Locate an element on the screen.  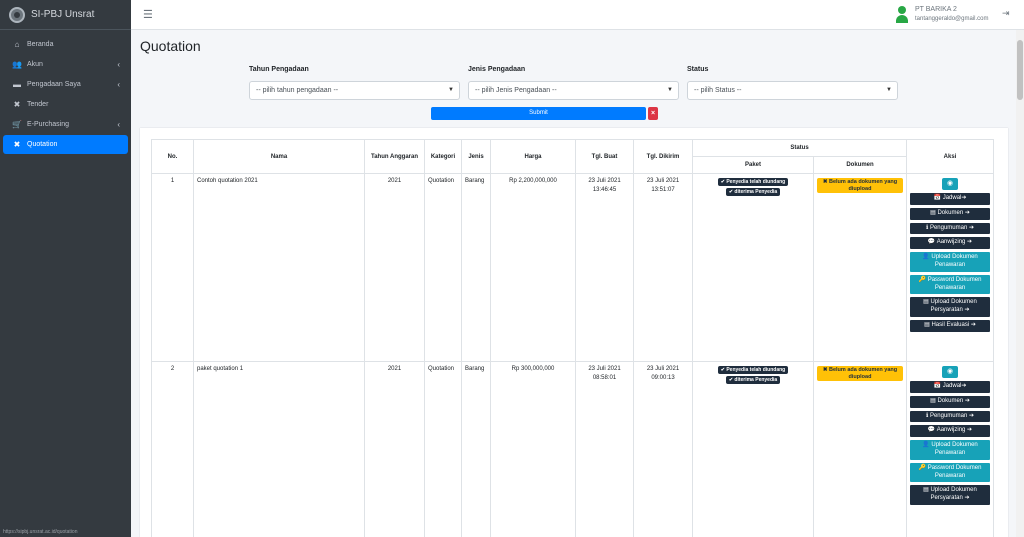
tgl-dikirim-time: 13:51:07 is located at coordinates (663, 190).